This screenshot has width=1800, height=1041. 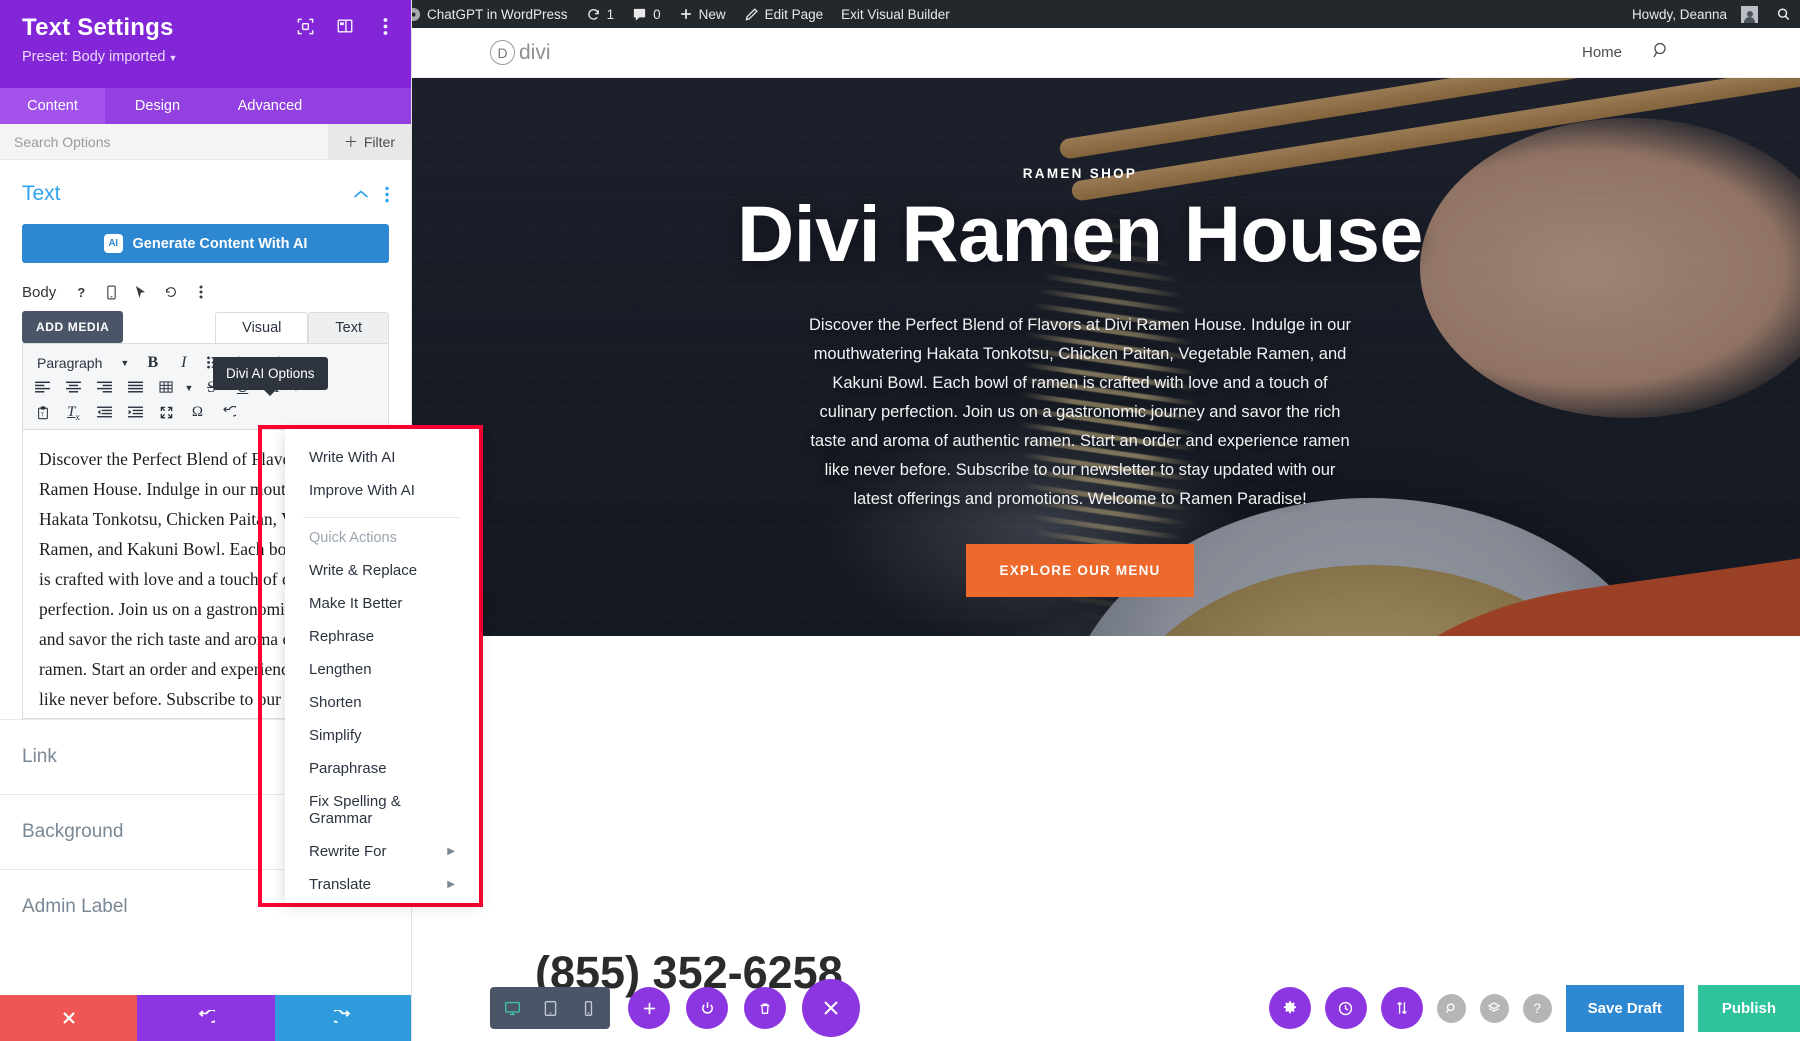 What do you see at coordinates (42, 412) in the screenshot?
I see `paste-as-text-icon: T` at bounding box center [42, 412].